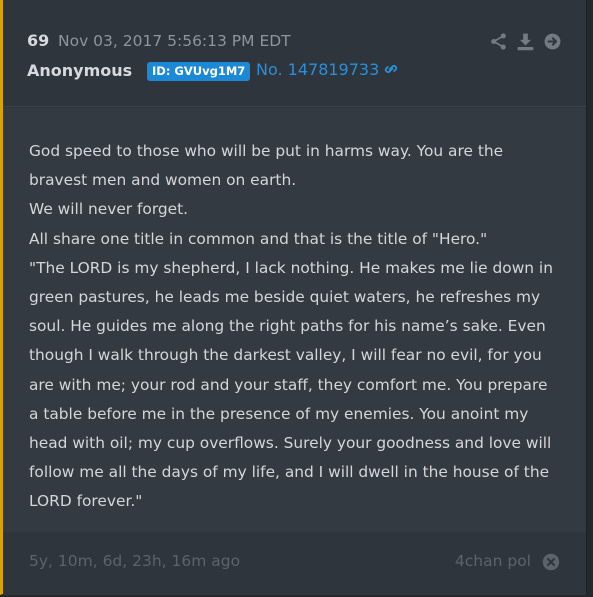  Describe the element at coordinates (552, 41) in the screenshot. I see `arrow-right-circle-icon` at that location.